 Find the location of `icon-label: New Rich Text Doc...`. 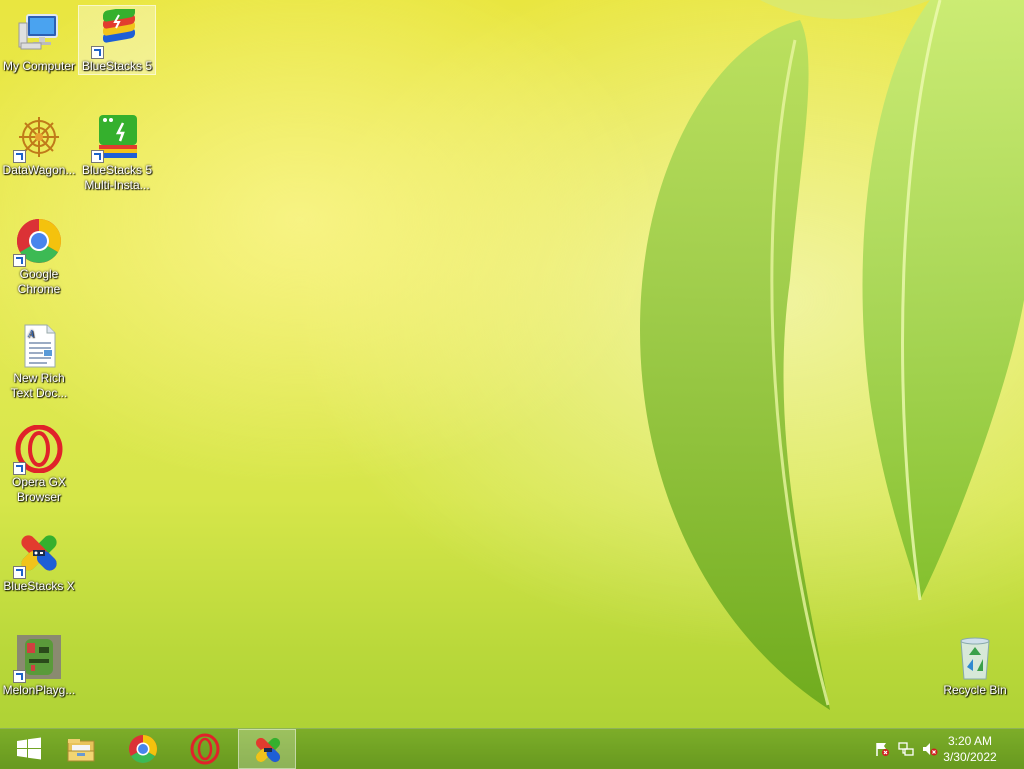

icon-label: New Rich Text Doc... is located at coordinates (39, 385).